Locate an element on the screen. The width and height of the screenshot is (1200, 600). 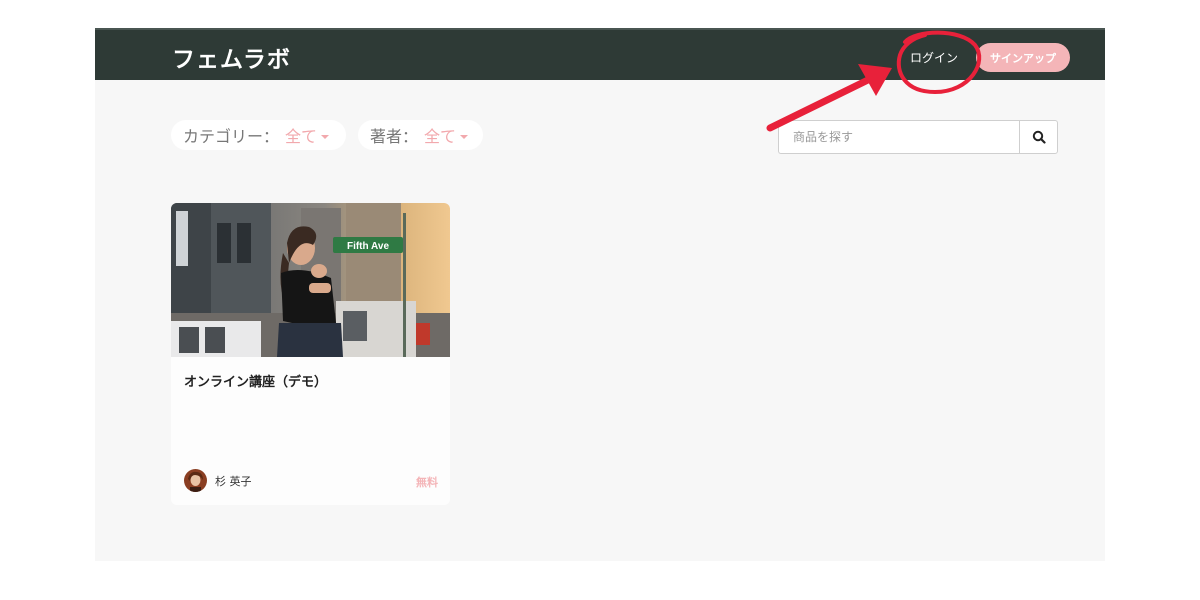
search-button is located at coordinates (1038, 137).